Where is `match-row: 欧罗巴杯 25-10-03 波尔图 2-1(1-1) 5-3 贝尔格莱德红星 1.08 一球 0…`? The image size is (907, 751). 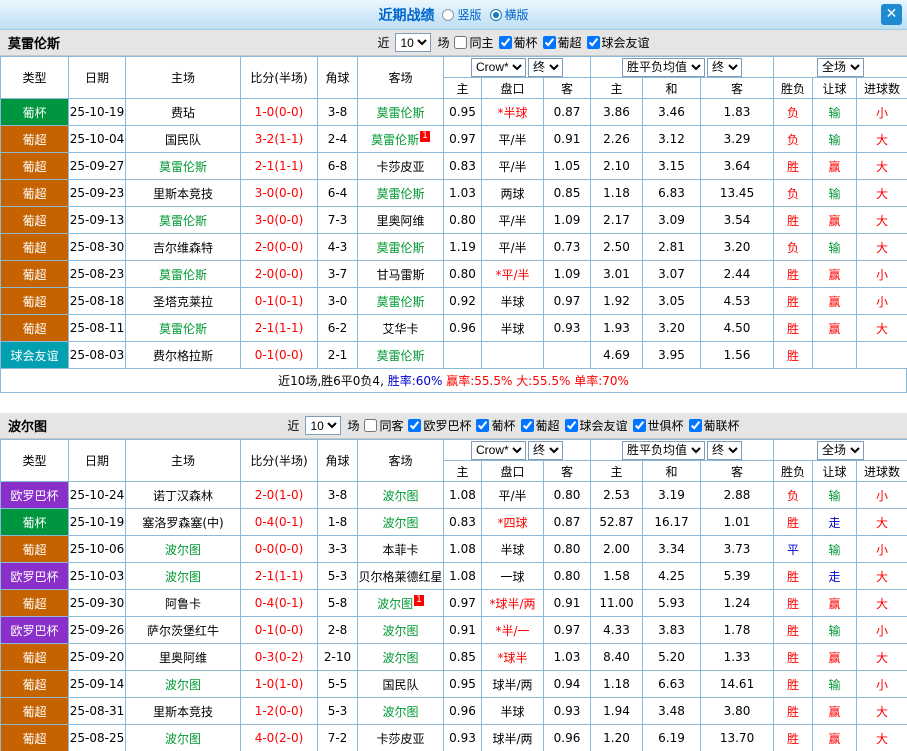
match-row: 欧罗巴杯 25-10-03 波尔图 2-1(1-1) 5-3 贝尔格莱德红星 1.08 一球 0… is located at coordinates (453, 576).